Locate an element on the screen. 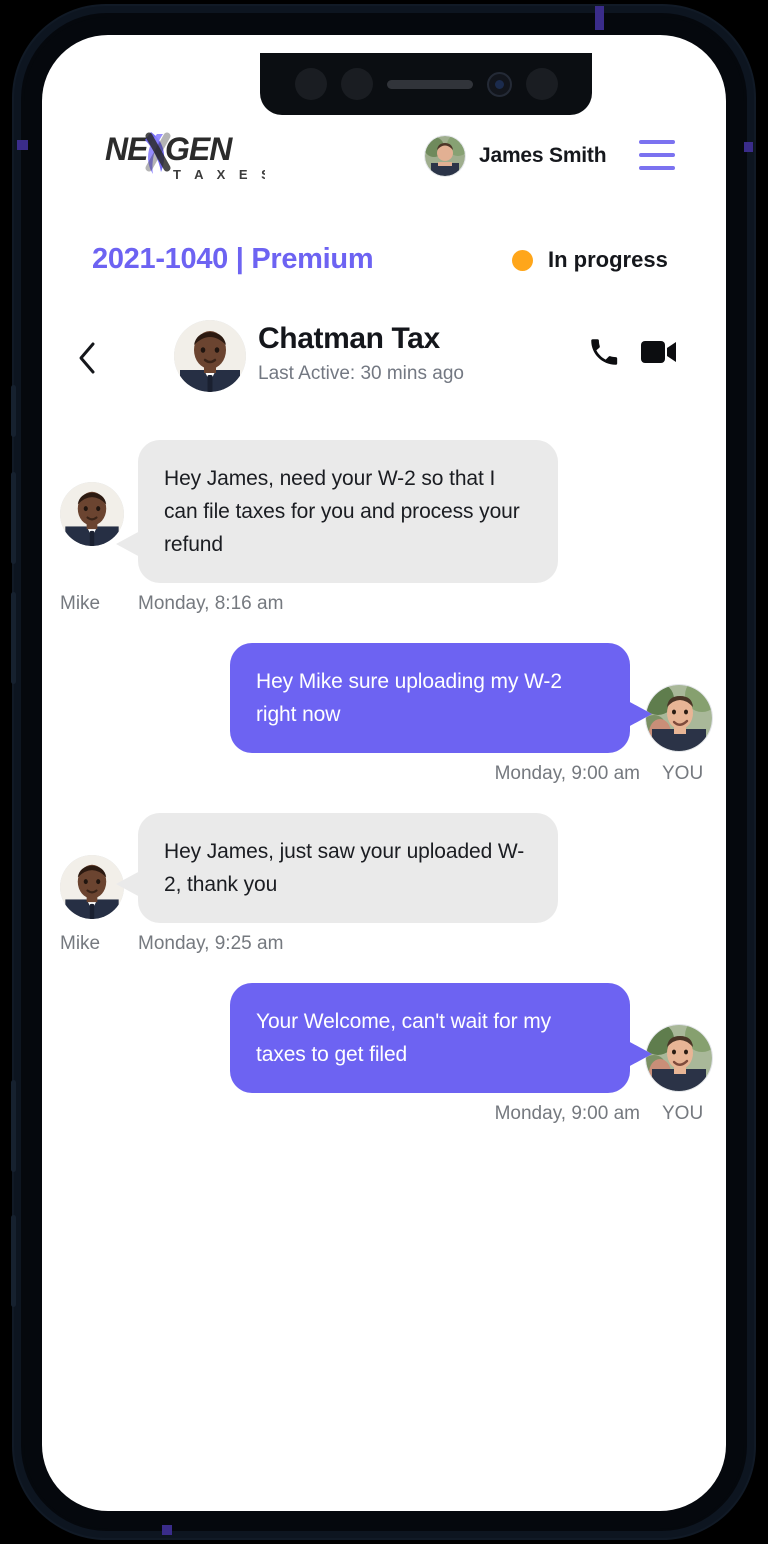 The image size is (768, 1544). front-camera-icon is located at coordinates (499, 84).